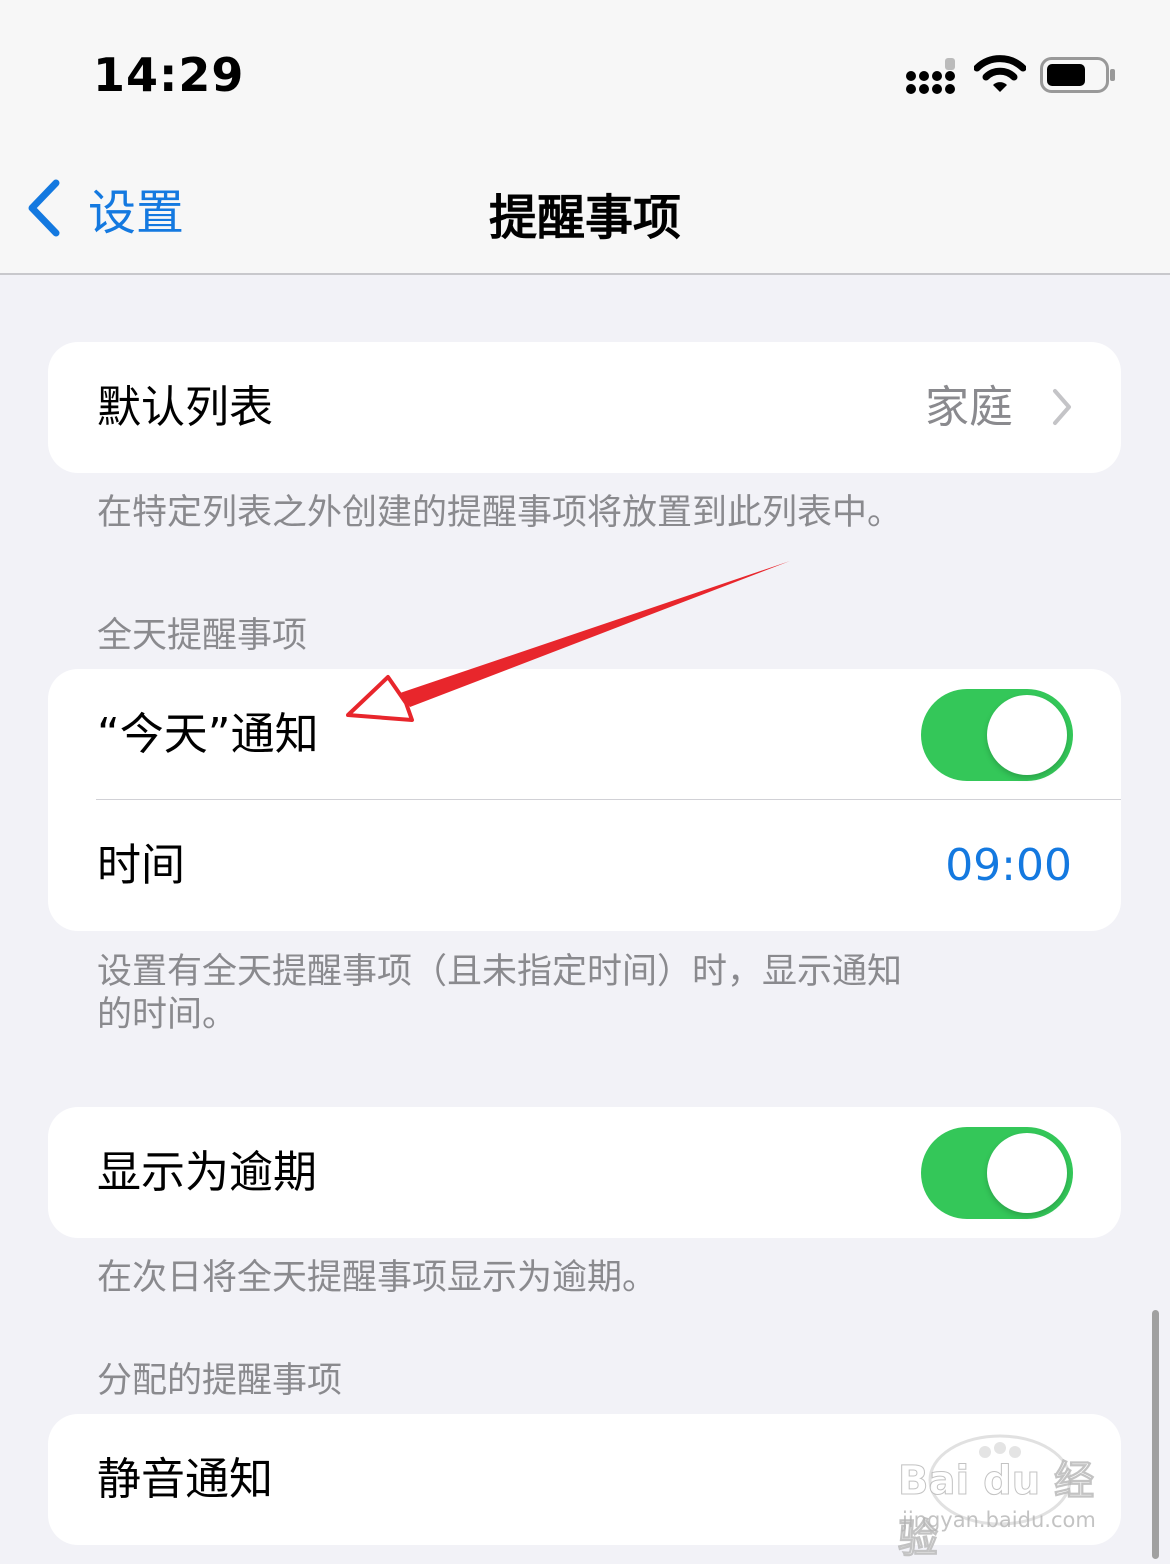 The height and width of the screenshot is (1564, 1170). I want to click on overdue-label: 显示为逾期, so click(207, 1172).